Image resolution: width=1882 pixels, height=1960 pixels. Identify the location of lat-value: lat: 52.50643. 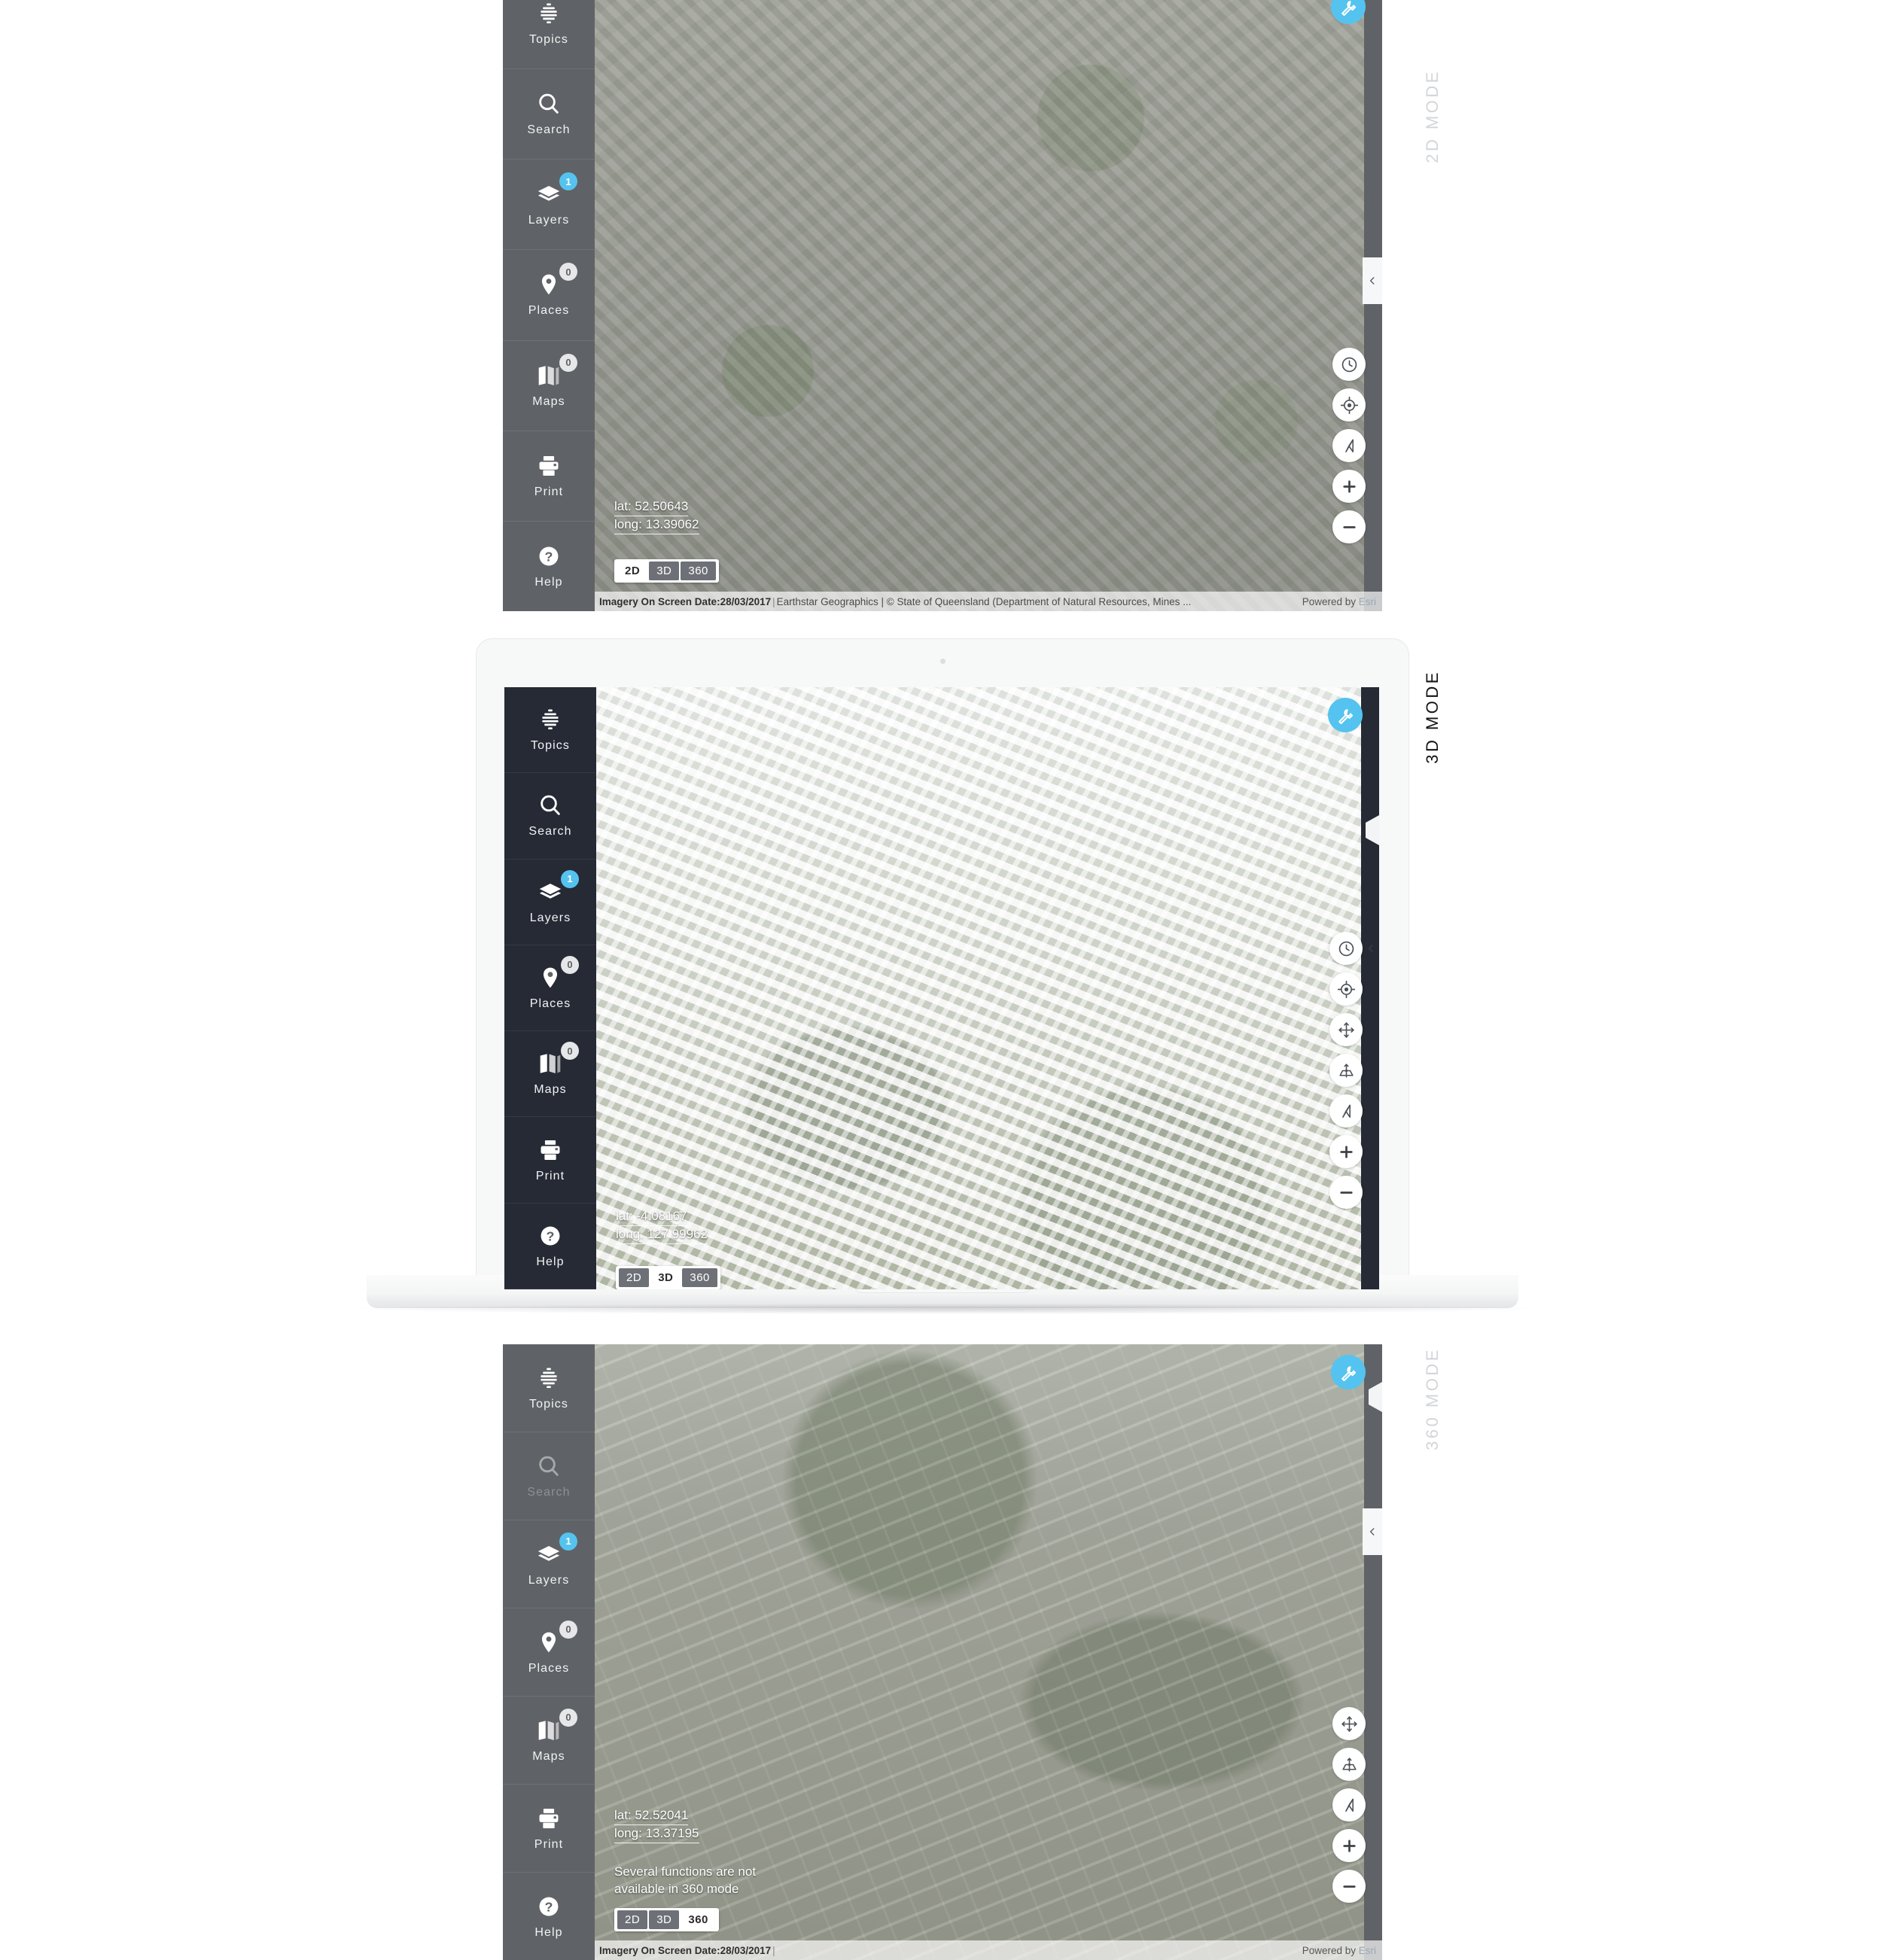
(652, 507).